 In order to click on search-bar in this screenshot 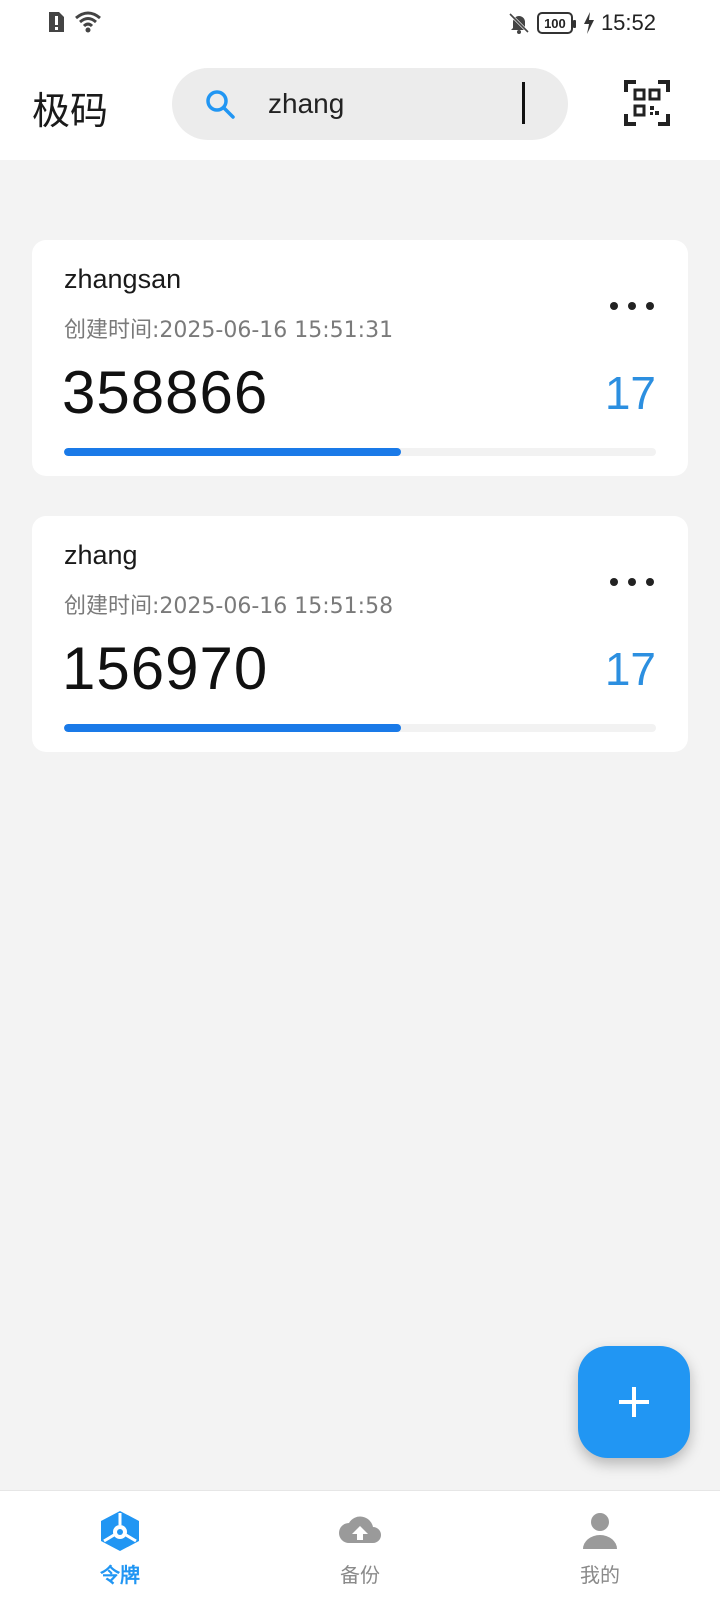, I will do `click(370, 104)`.